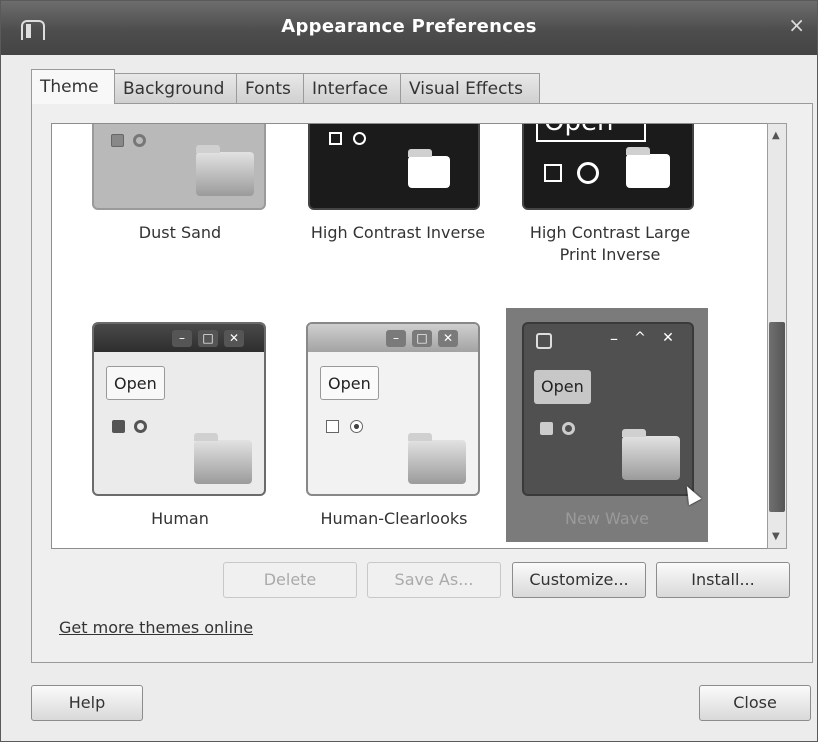 This screenshot has height=742, width=818. I want to click on theme-preview: – ^ ✕ Open, so click(608, 409).